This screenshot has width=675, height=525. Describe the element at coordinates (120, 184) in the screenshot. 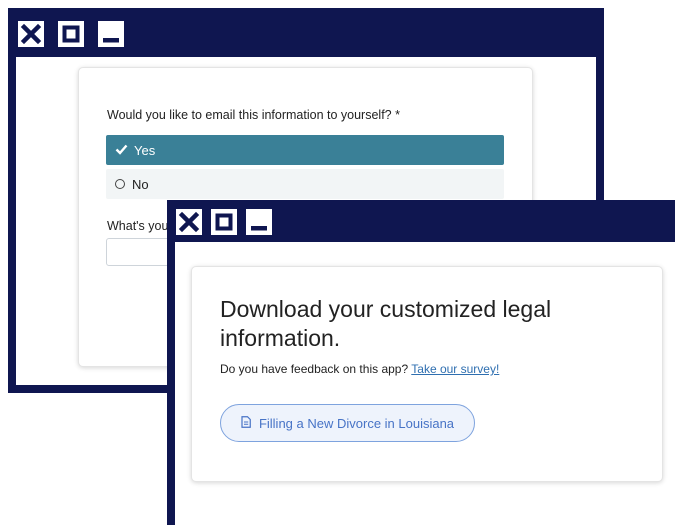

I see `radio-icon` at that location.